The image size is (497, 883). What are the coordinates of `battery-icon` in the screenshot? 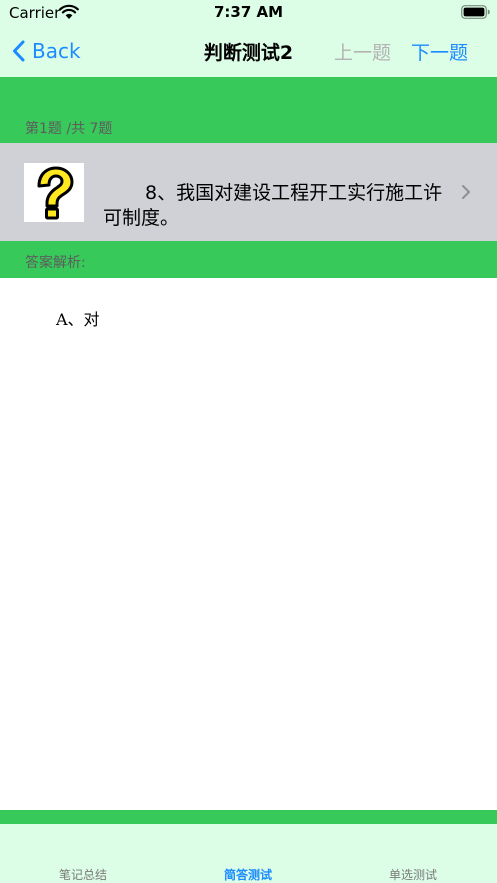 It's located at (475, 12).